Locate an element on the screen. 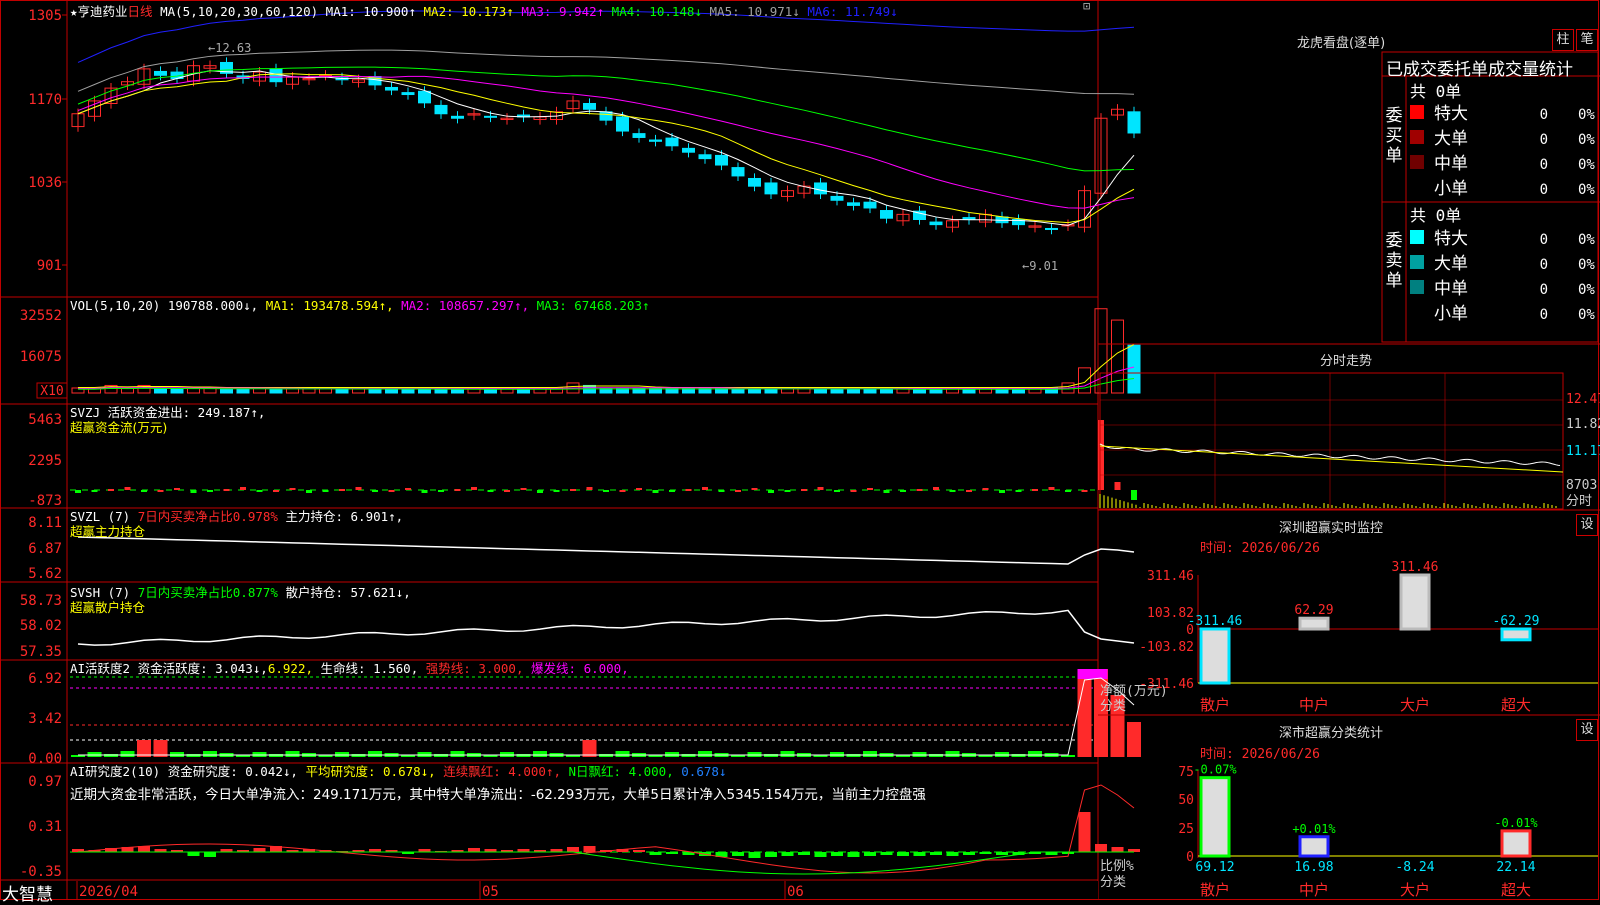  buy-total: 共 0单 is located at coordinates (1435, 91).